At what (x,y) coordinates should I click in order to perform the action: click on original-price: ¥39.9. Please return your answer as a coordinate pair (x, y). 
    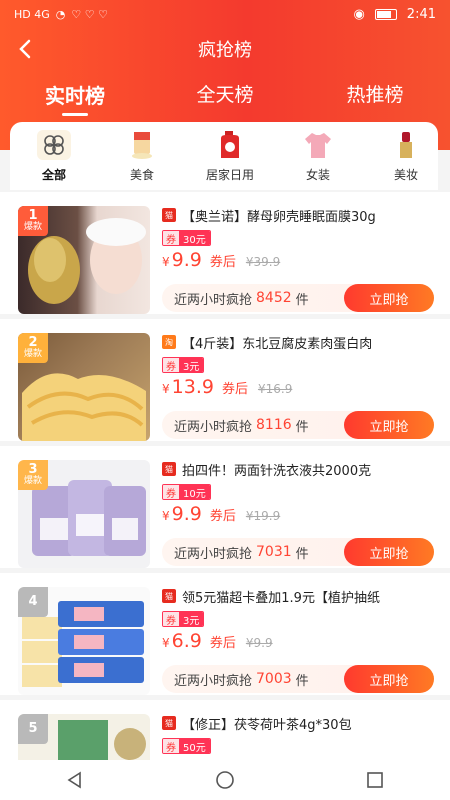
    Looking at the image, I should click on (263, 261).